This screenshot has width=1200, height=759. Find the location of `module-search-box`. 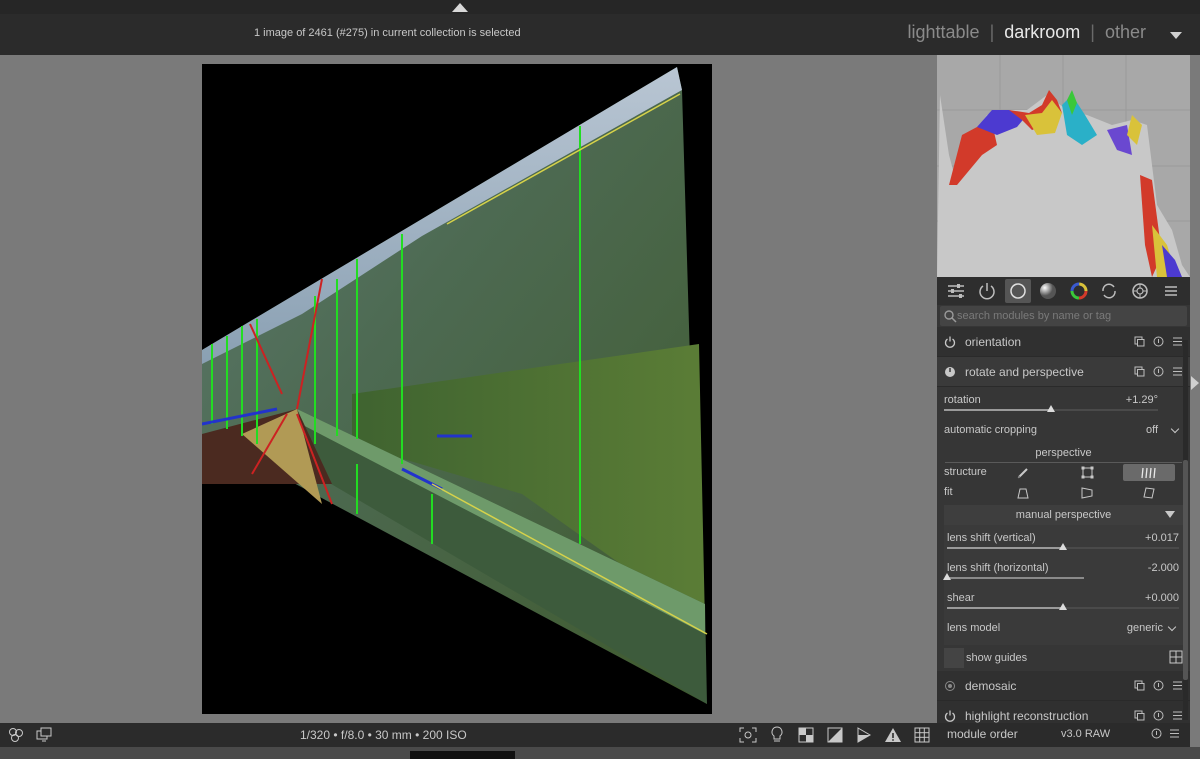

module-search-box is located at coordinates (1063, 316).